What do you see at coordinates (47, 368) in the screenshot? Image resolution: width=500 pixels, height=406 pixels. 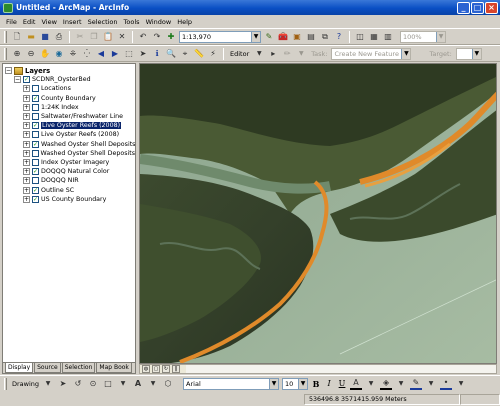 I see `tab-source: Source` at bounding box center [47, 368].